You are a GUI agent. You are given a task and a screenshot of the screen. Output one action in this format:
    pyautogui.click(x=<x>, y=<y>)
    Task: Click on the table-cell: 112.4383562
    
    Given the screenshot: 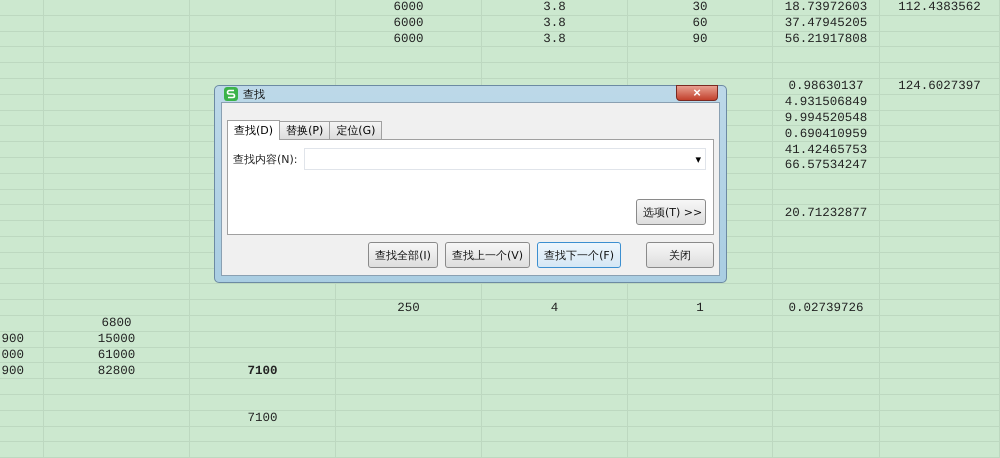 What is the action you would take?
    pyautogui.click(x=939, y=7)
    